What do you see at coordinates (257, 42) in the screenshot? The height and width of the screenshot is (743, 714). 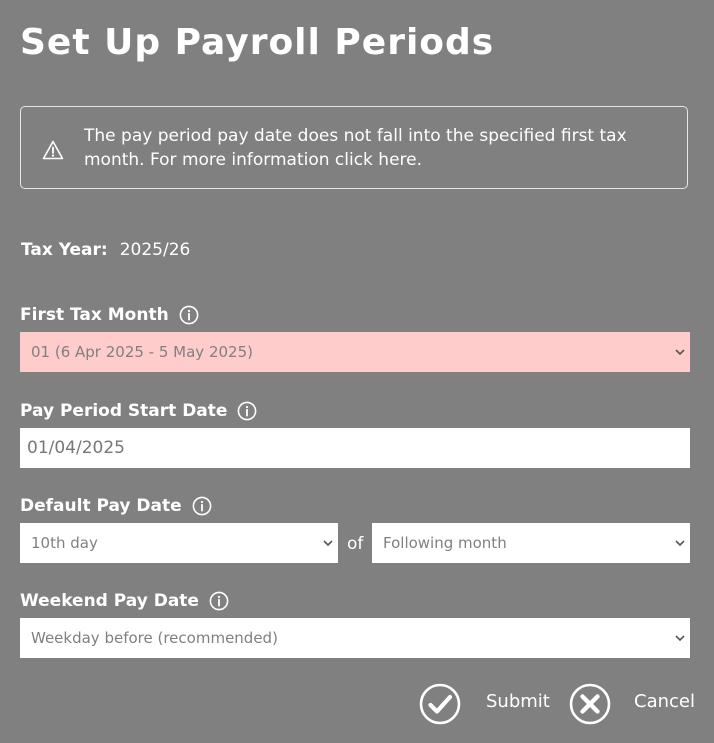 I see `page-title: Set Up Payroll Periods` at bounding box center [257, 42].